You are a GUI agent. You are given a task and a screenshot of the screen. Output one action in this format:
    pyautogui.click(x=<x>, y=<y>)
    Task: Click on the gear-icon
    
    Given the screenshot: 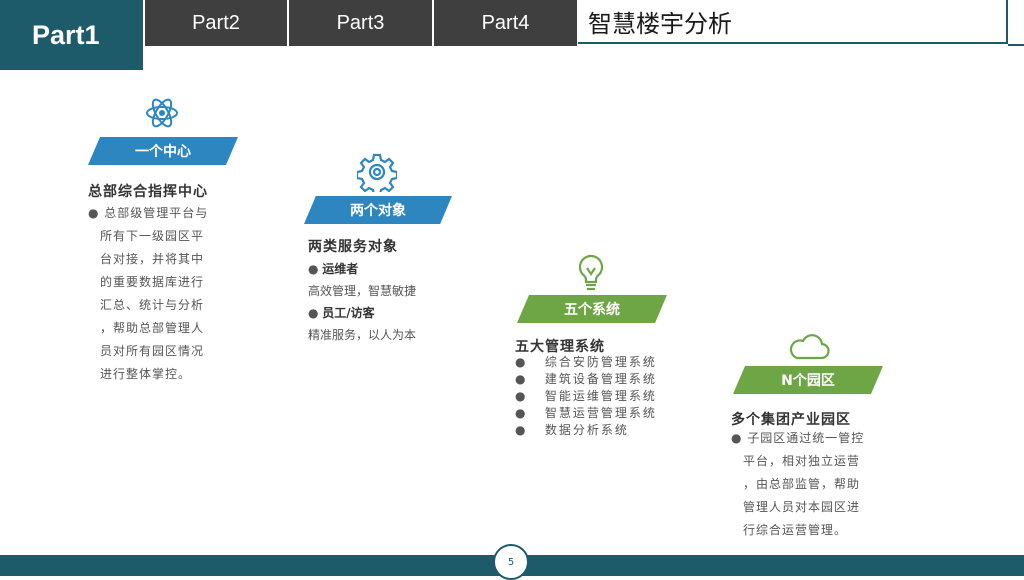 What is the action you would take?
    pyautogui.click(x=377, y=172)
    